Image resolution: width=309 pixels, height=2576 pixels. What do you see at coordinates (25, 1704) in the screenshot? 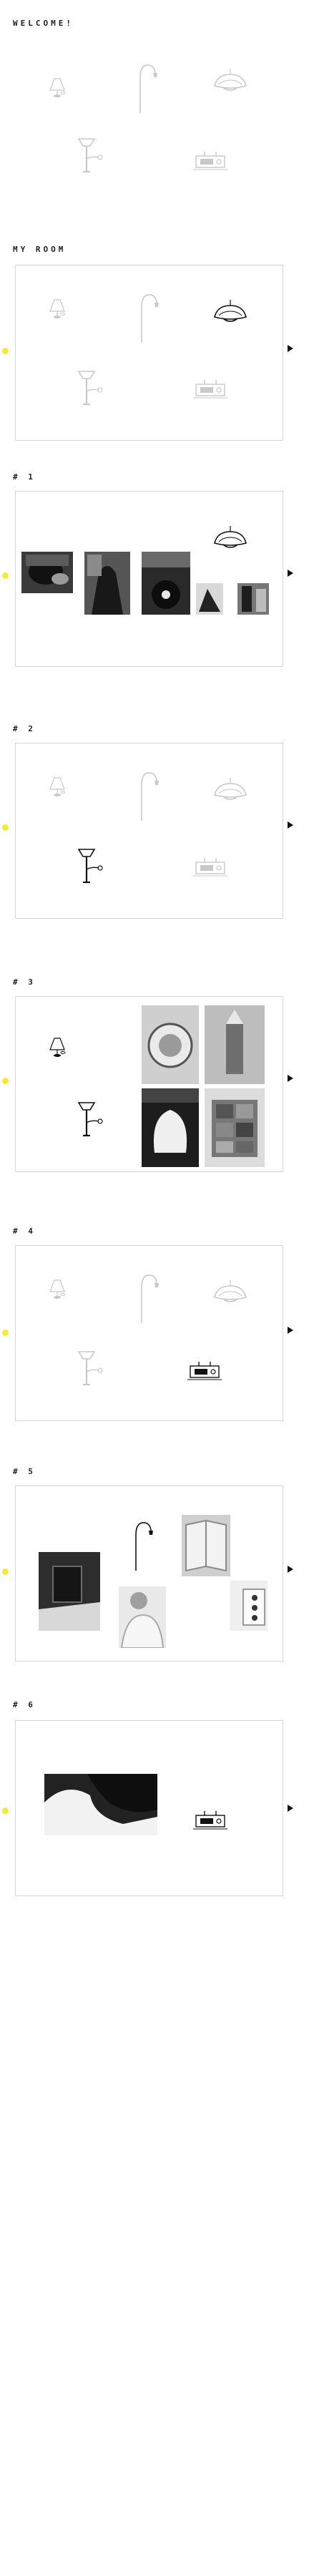
I see `section-6-heading: # 6` at bounding box center [25, 1704].